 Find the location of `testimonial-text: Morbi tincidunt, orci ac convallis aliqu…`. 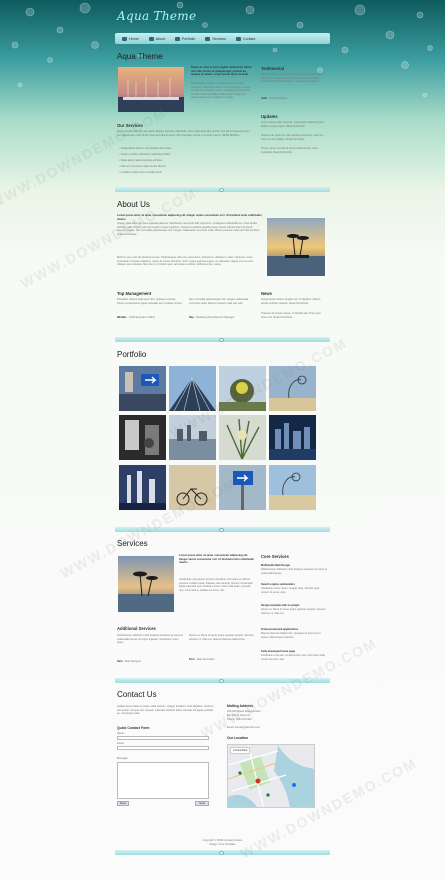

testimonial-text: Morbi tincidunt, orci ac convallis aliqu… is located at coordinates (292, 78).